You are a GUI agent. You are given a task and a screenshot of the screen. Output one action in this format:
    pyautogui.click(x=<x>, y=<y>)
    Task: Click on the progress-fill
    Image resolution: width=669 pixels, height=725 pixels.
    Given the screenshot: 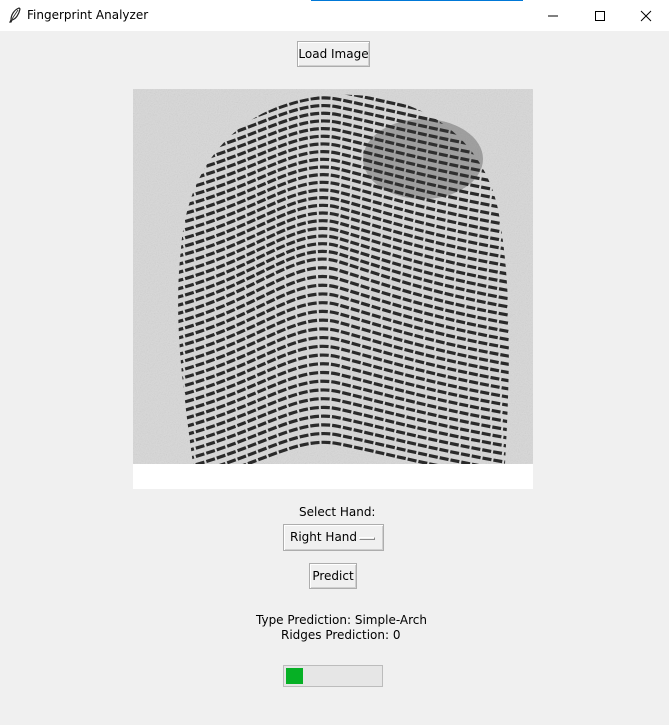 What is the action you would take?
    pyautogui.click(x=294, y=676)
    